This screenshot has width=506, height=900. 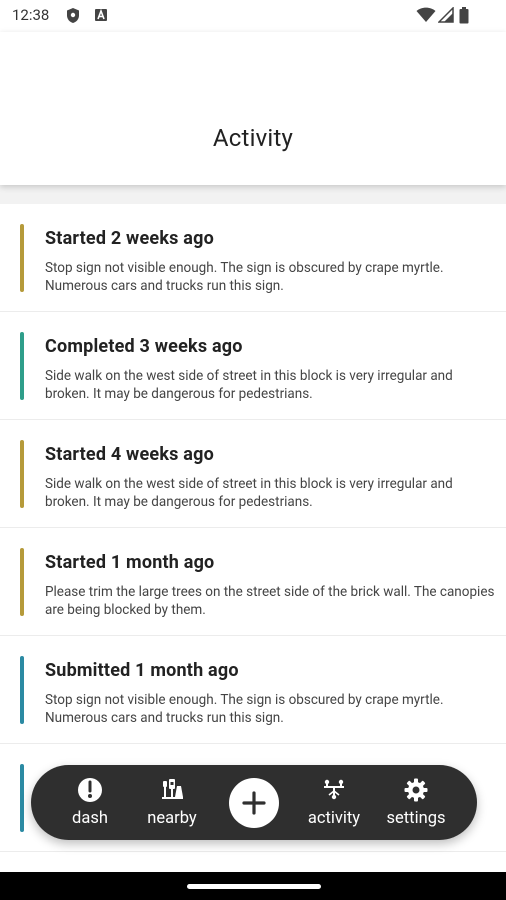 I want to click on signal-icon, so click(x=445, y=16).